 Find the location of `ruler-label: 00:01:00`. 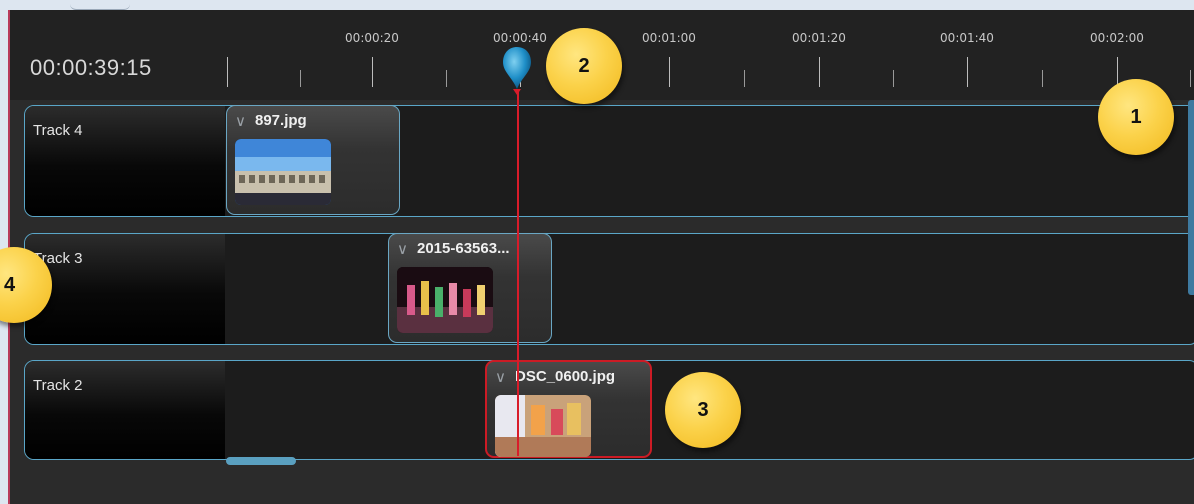

ruler-label: 00:01:00 is located at coordinates (669, 38).